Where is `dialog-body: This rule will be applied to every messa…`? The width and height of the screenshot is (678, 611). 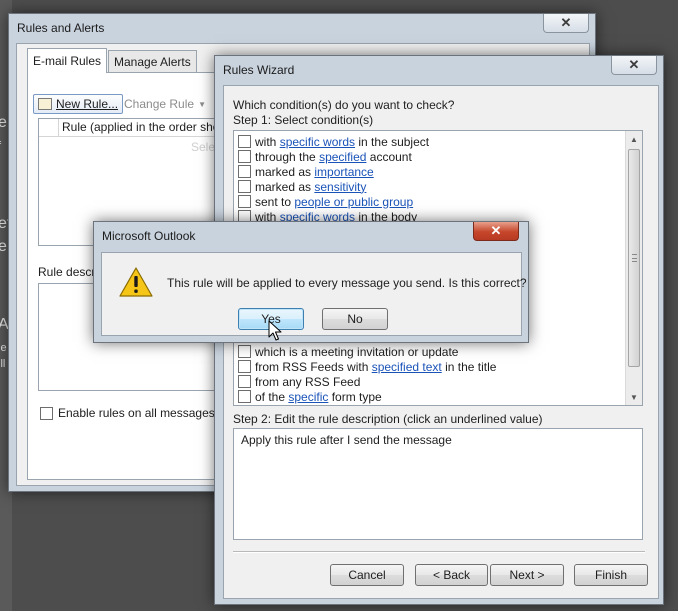
dialog-body: This rule will be applied to every messa… is located at coordinates (314, 294).